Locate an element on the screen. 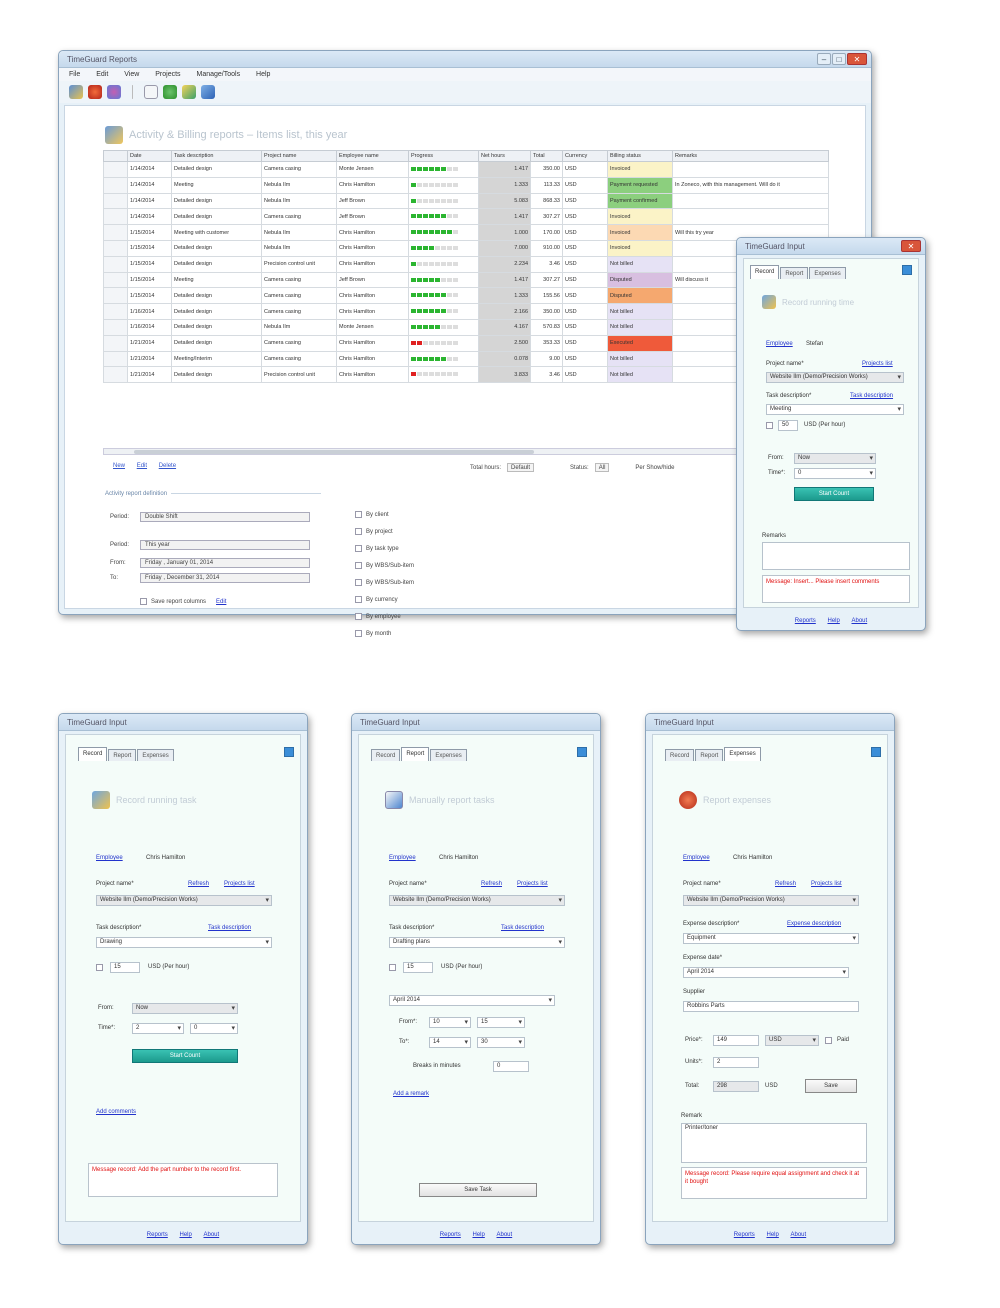  supplier-input: Robbins Parts is located at coordinates (771, 1006).